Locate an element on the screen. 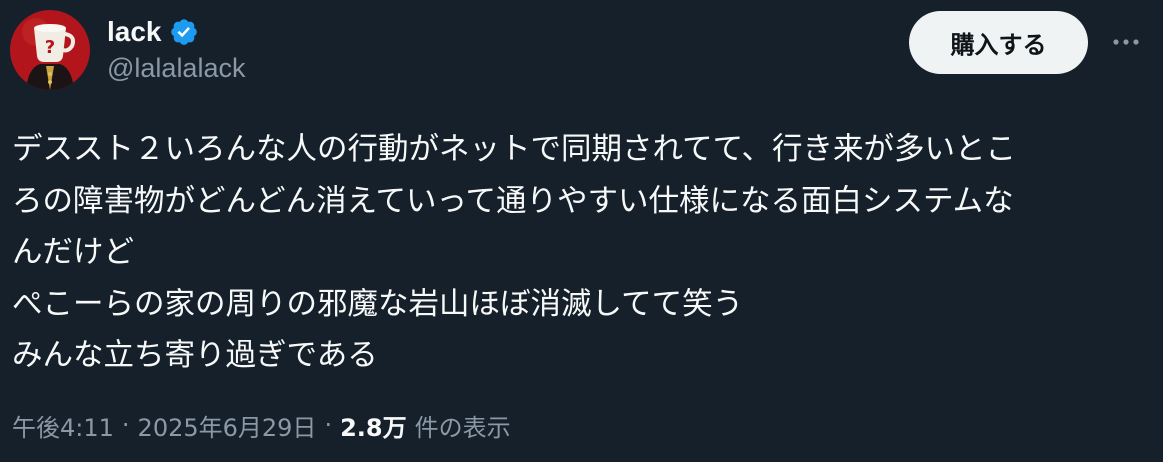  avatar: ? is located at coordinates (50, 50).